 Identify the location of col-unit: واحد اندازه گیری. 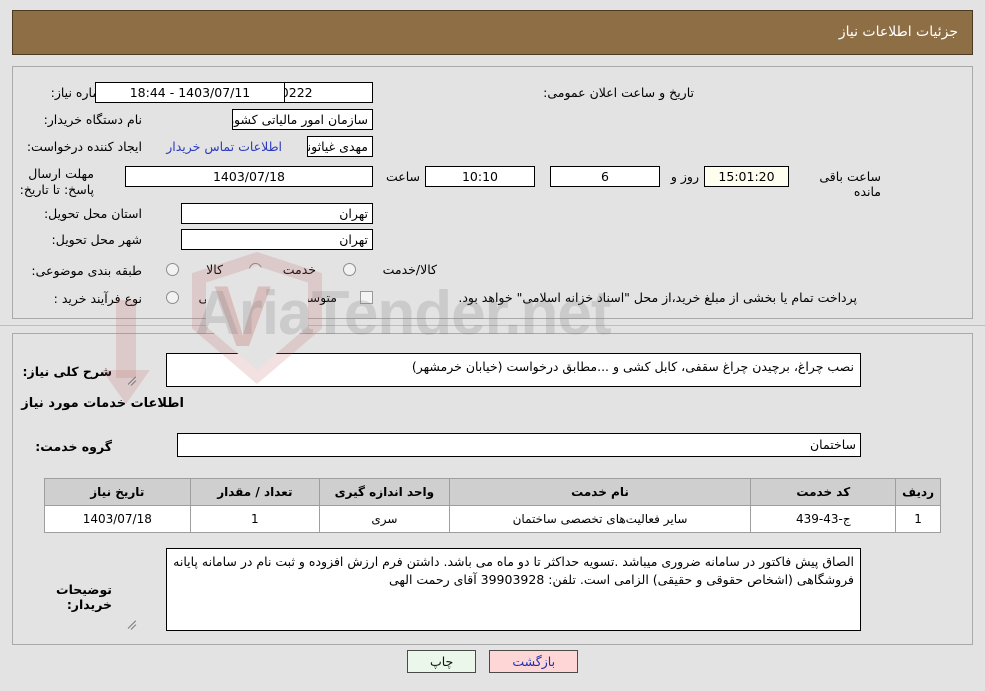
(384, 492).